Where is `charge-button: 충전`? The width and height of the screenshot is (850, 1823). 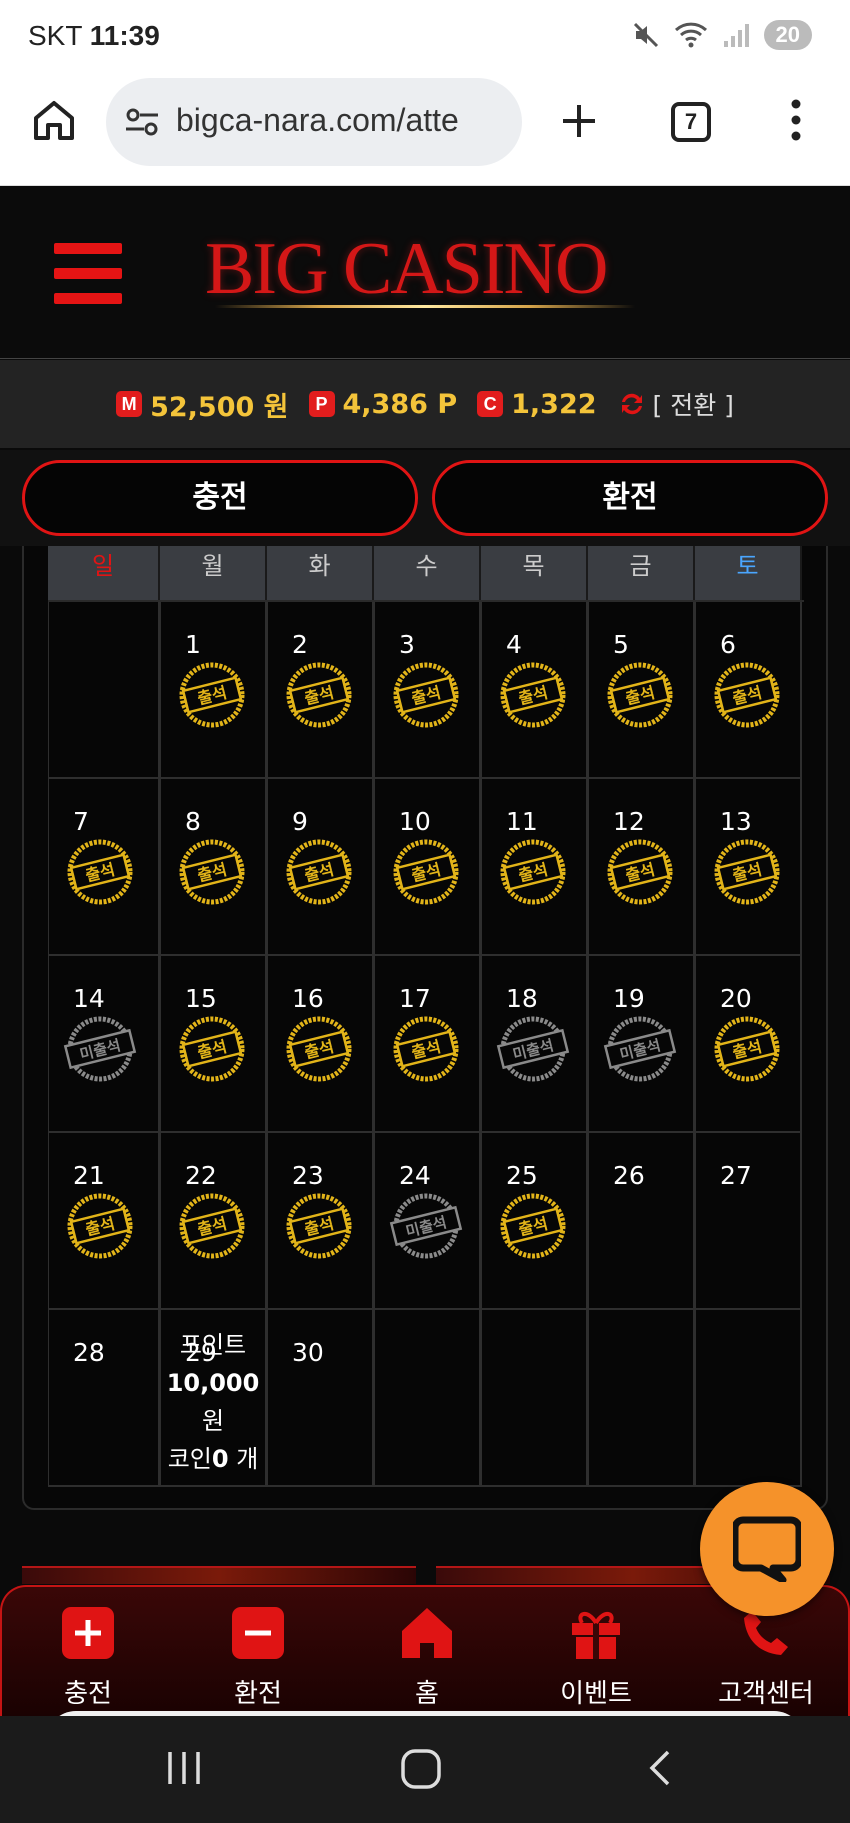 charge-button: 충전 is located at coordinates (220, 498).